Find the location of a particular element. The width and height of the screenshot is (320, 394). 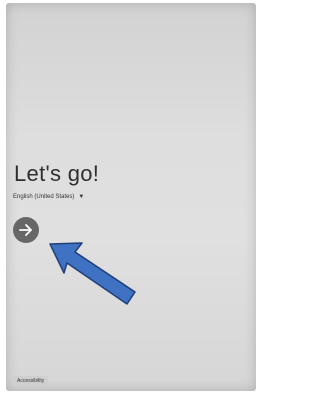

next-button is located at coordinates (26, 230).